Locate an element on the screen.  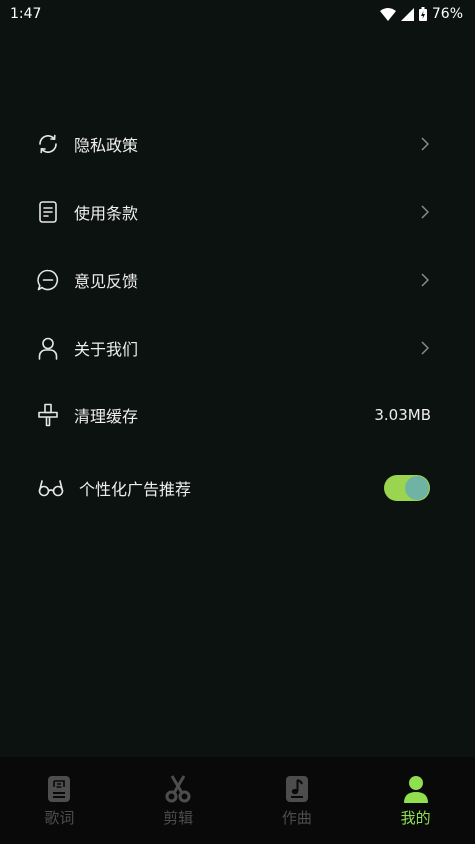
chat-bubble-icon is located at coordinates (48, 280).